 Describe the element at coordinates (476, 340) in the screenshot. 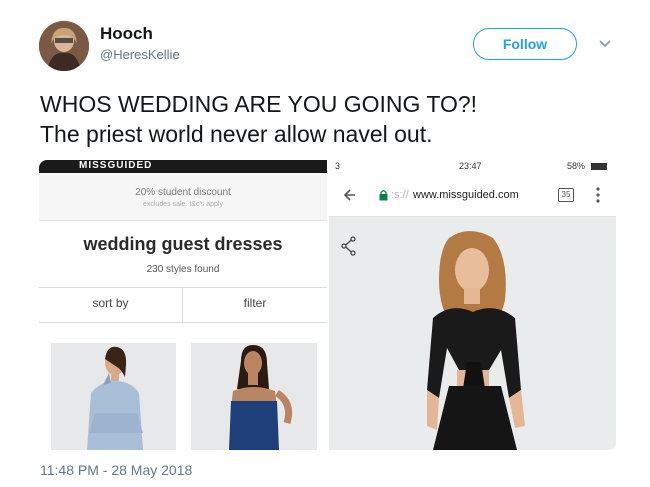

I see `model-photo` at that location.